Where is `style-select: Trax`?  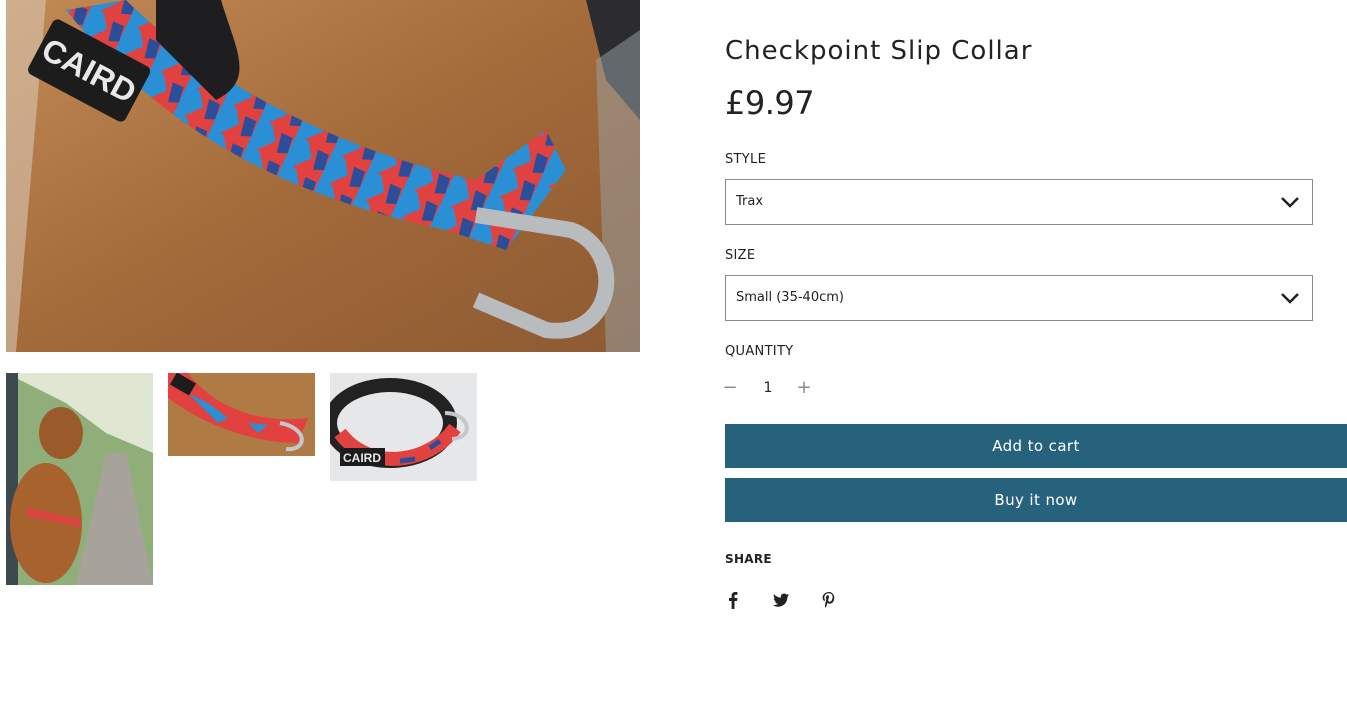
style-select: Trax is located at coordinates (1019, 202).